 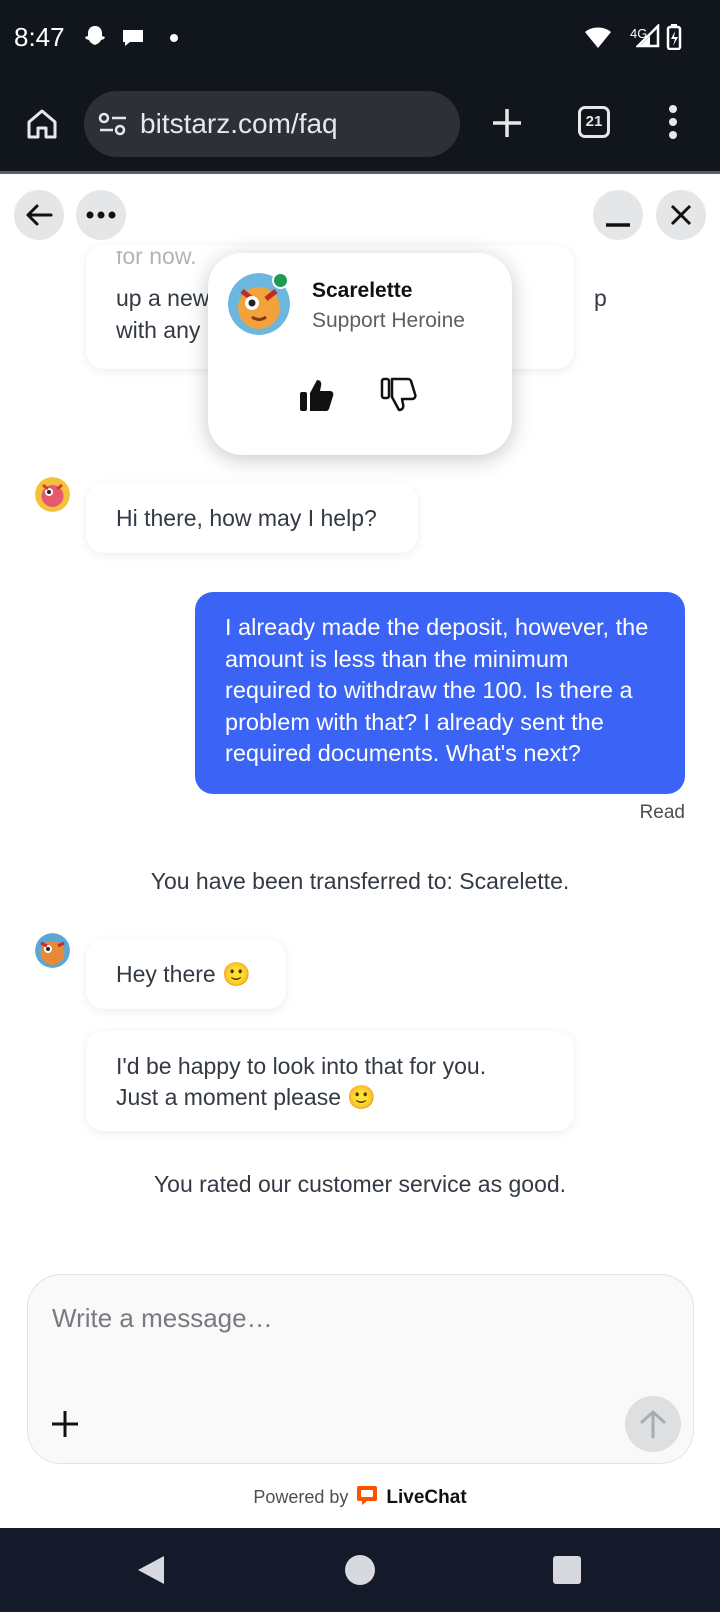 What do you see at coordinates (673, 124) in the screenshot?
I see `more-vert-icon` at bounding box center [673, 124].